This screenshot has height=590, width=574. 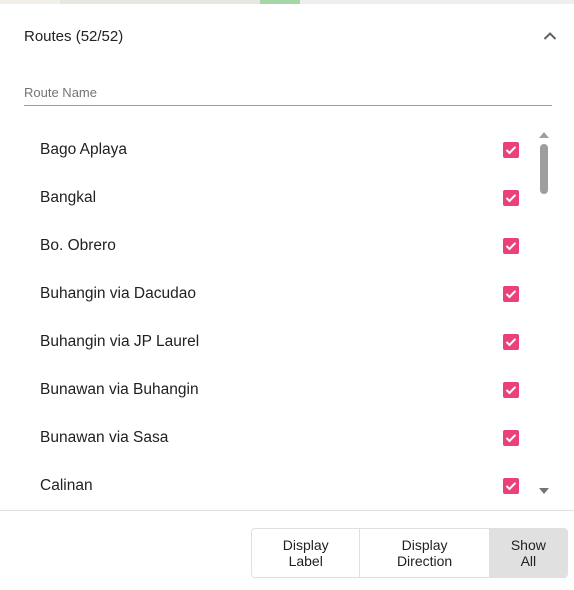 What do you see at coordinates (118, 293) in the screenshot?
I see `route-label: Buhangin via Dacudao` at bounding box center [118, 293].